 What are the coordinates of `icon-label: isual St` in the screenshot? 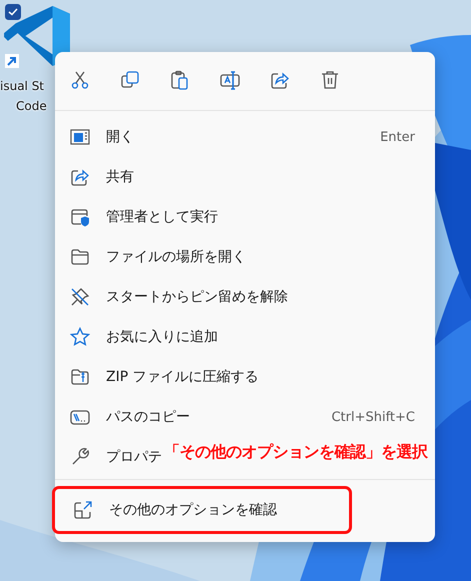 It's located at (22, 86).